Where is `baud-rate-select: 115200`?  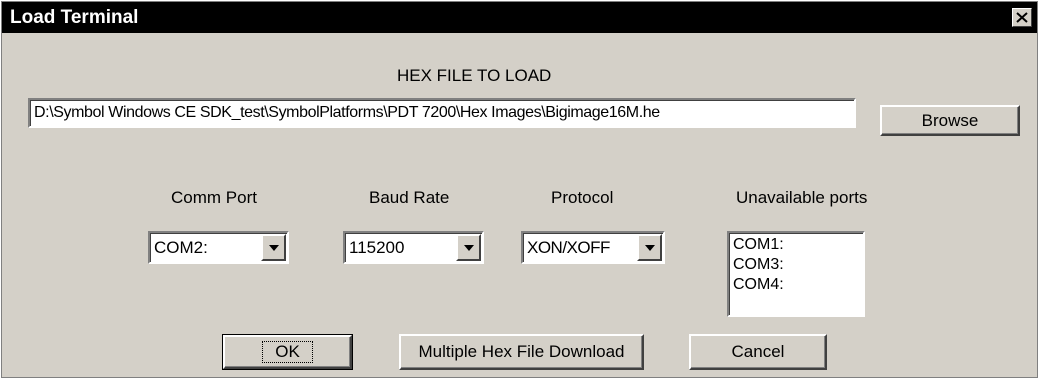
baud-rate-select: 115200 is located at coordinates (413, 247).